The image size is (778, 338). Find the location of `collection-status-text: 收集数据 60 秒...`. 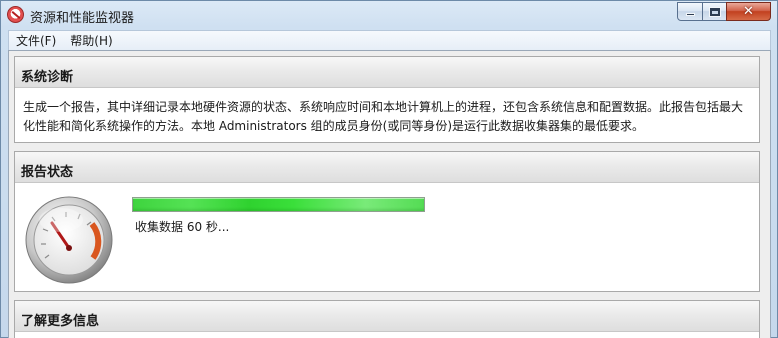

collection-status-text: 收集数据 60 秒... is located at coordinates (182, 227).